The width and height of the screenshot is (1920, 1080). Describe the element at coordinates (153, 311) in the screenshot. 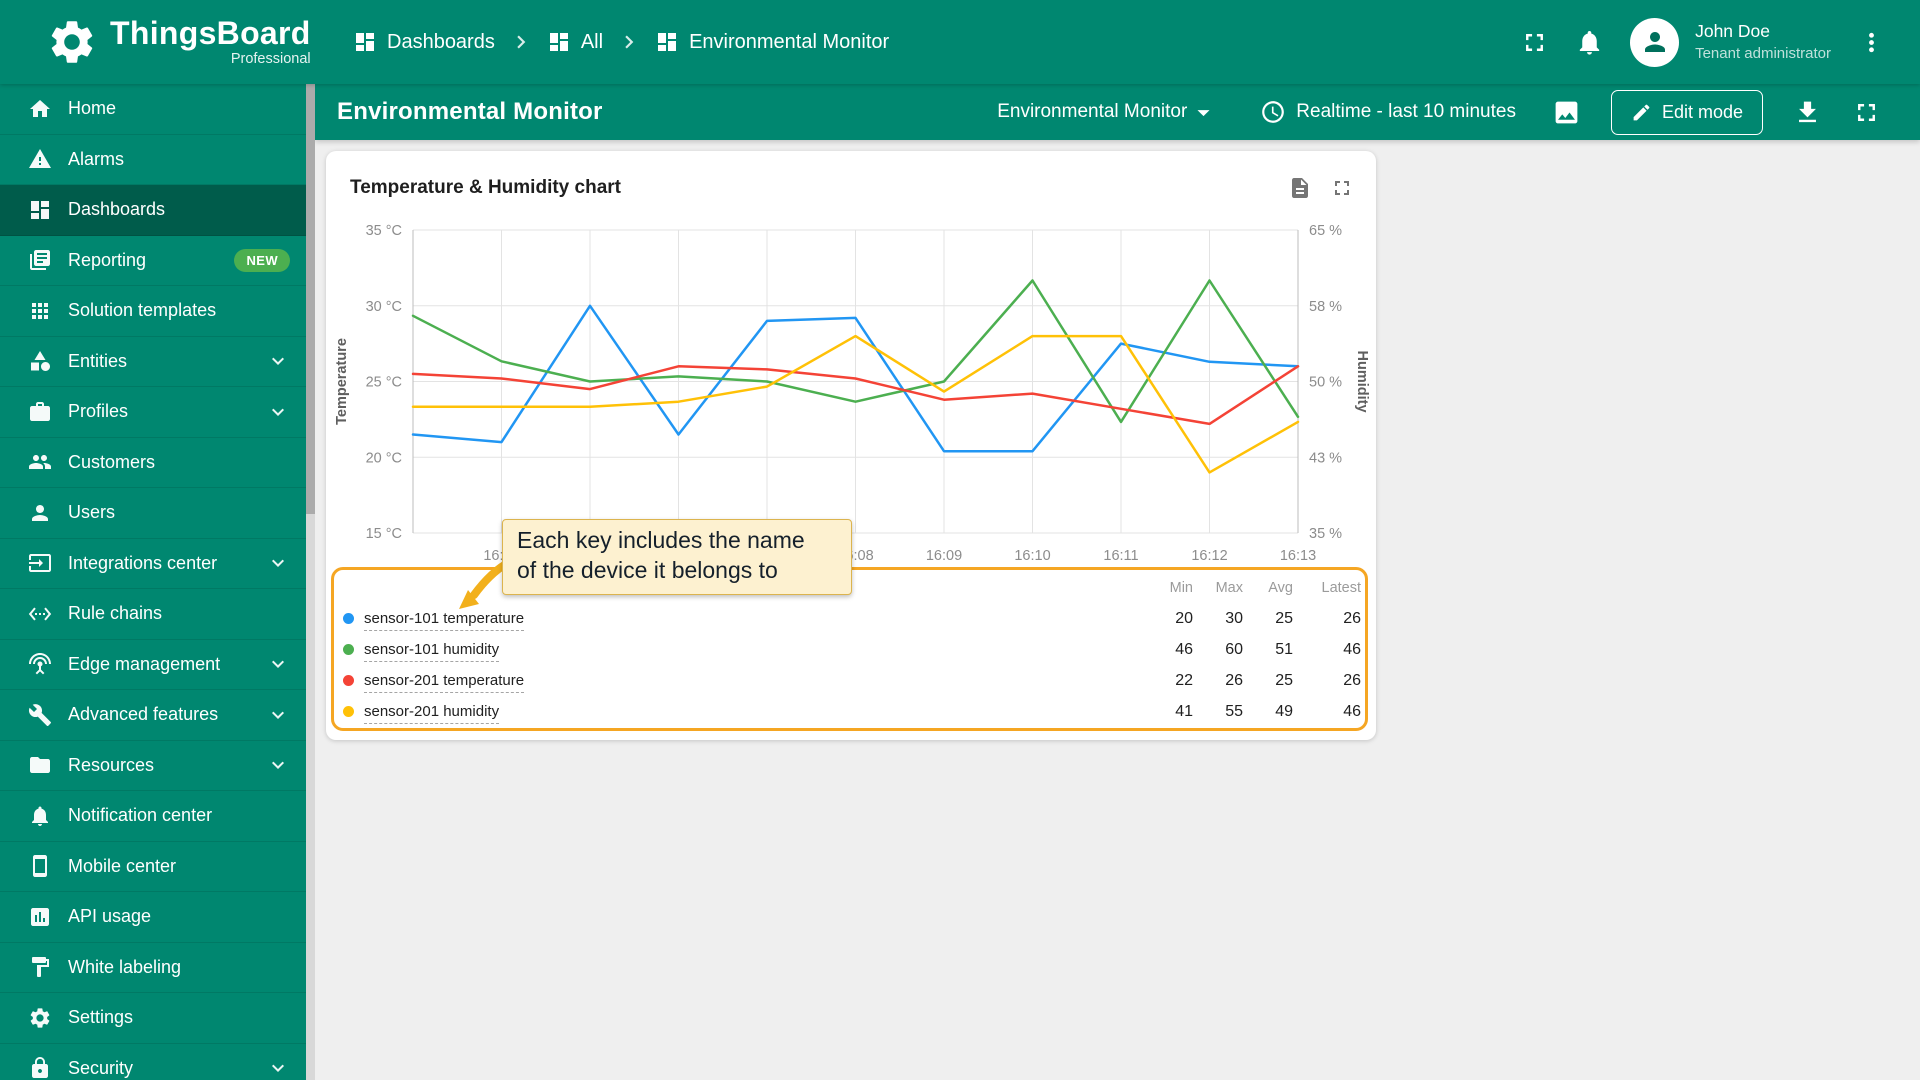

I see `sidebar-item-solution-templates: Solution templates` at that location.